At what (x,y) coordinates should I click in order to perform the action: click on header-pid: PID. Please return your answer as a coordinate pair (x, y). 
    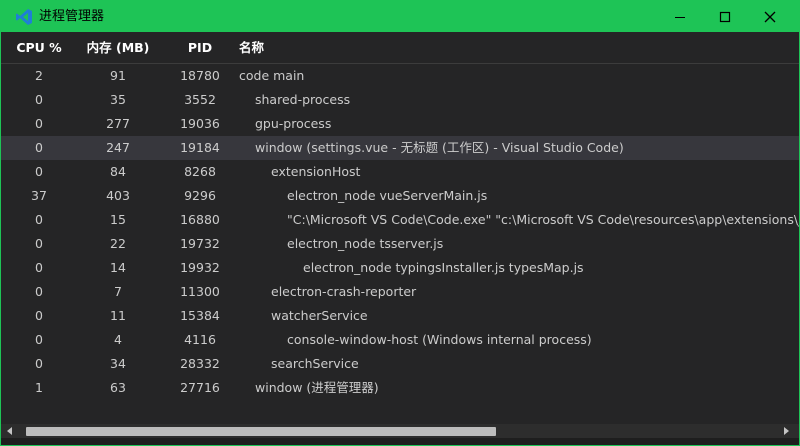
    Looking at the image, I should click on (200, 47).